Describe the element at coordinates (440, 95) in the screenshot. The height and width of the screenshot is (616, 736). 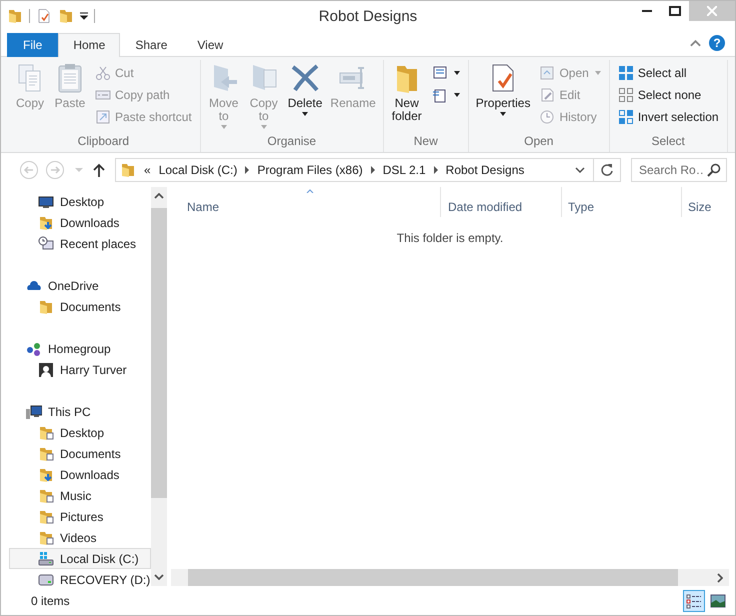
I see `document-icon` at that location.